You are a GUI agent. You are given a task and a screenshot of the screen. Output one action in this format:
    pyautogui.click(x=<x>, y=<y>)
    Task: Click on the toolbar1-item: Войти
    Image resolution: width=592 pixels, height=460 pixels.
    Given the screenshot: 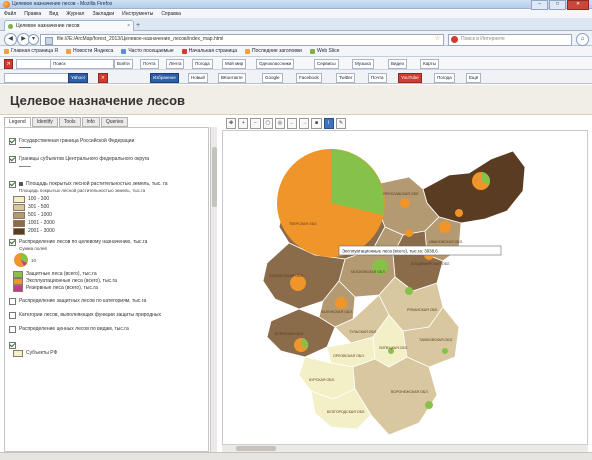 What is the action you would take?
    pyautogui.click(x=123, y=64)
    